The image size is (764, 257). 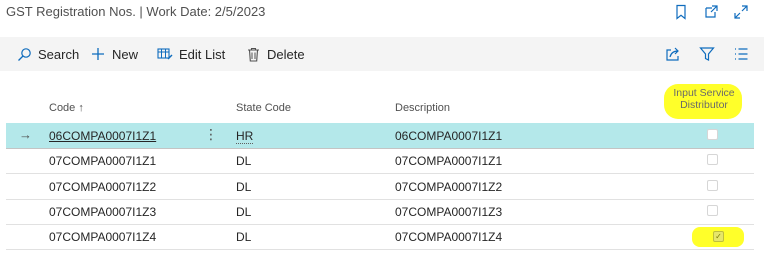 What do you see at coordinates (245, 136) in the screenshot?
I see `row-state-code: HR` at bounding box center [245, 136].